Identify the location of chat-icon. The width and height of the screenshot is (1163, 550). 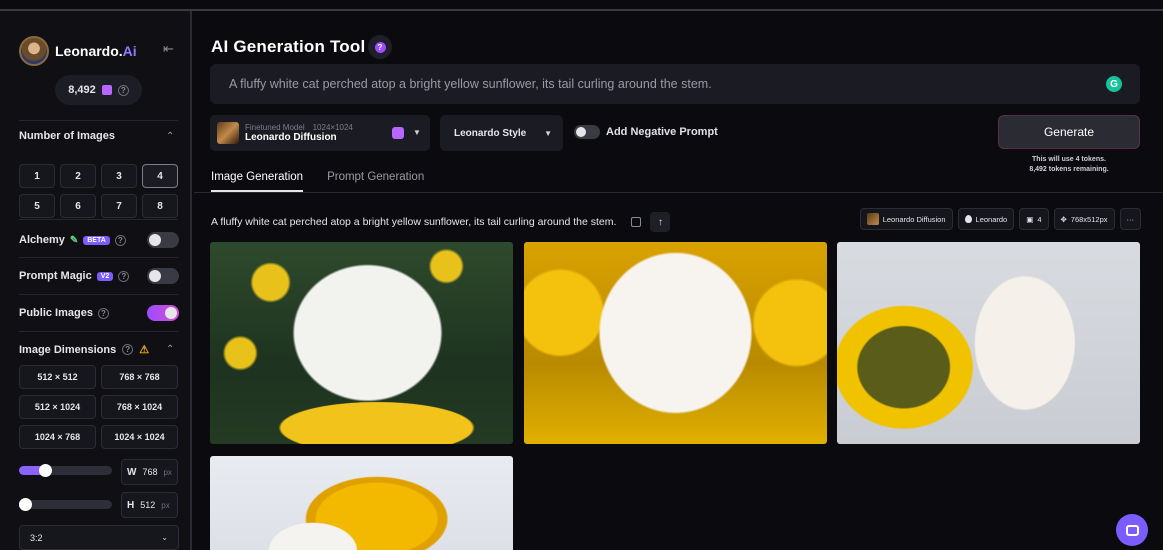
(1132, 530).